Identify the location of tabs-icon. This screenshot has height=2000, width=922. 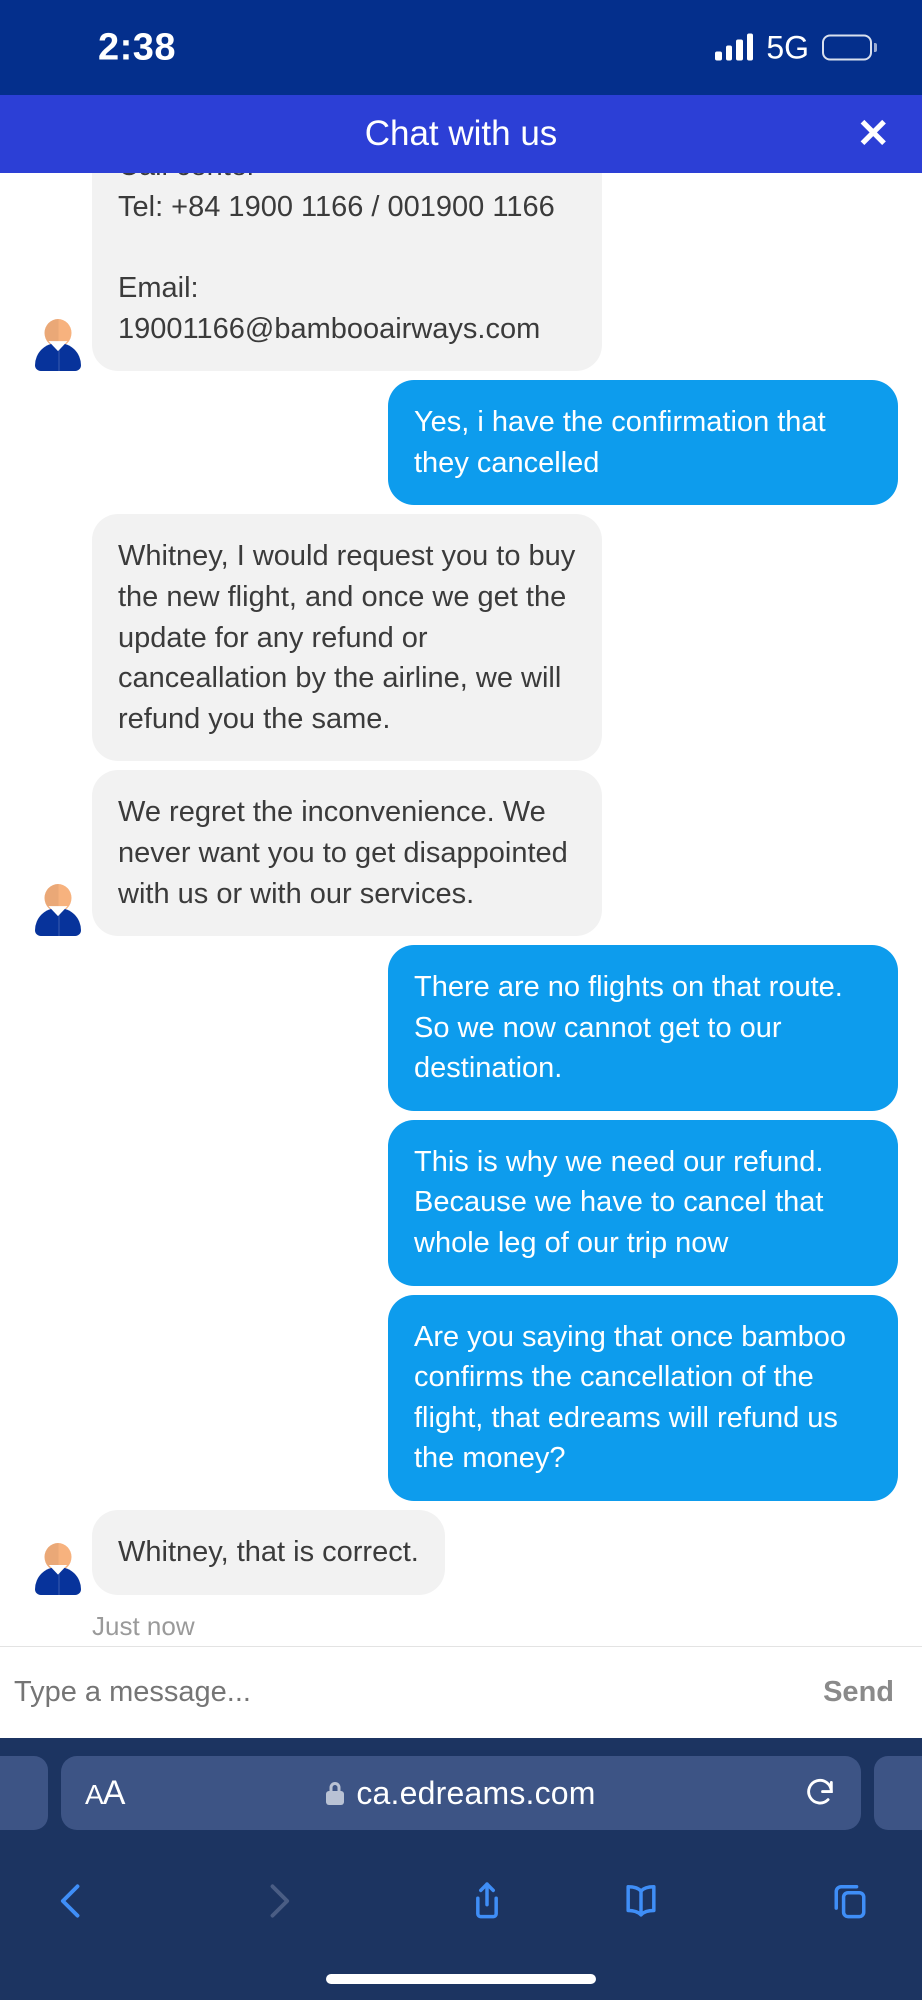
(850, 1901).